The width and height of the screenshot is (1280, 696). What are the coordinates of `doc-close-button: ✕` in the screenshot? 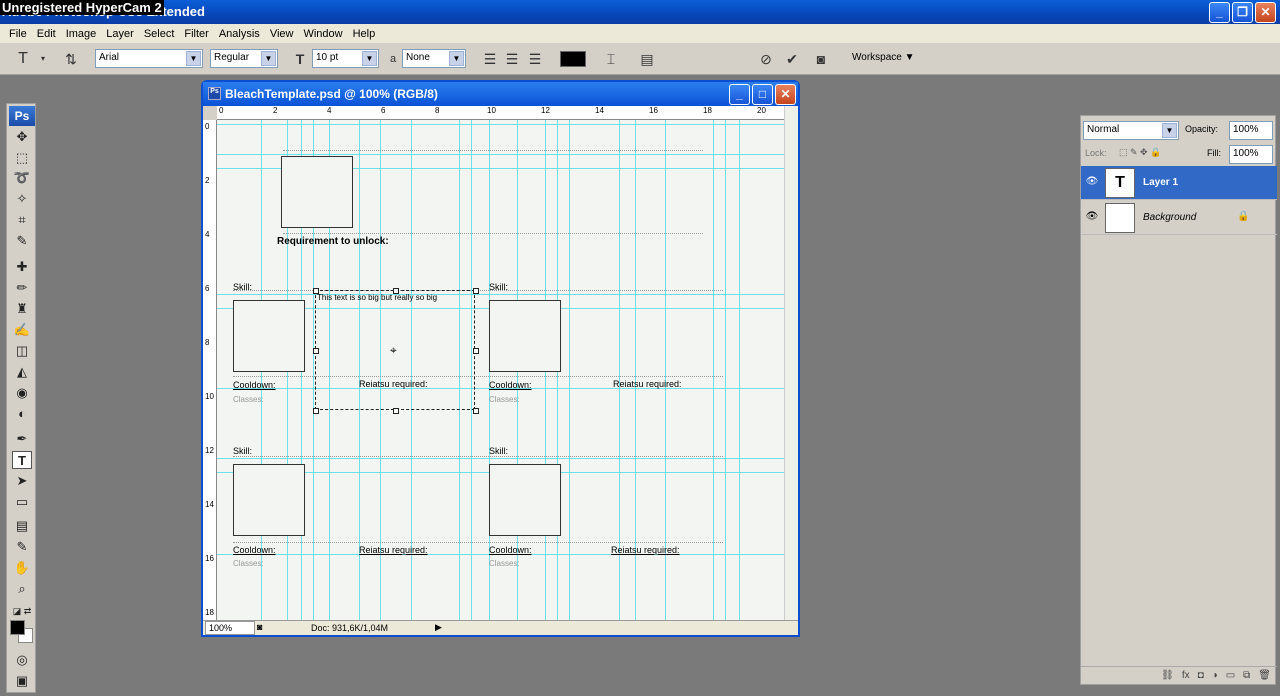 It's located at (785, 94).